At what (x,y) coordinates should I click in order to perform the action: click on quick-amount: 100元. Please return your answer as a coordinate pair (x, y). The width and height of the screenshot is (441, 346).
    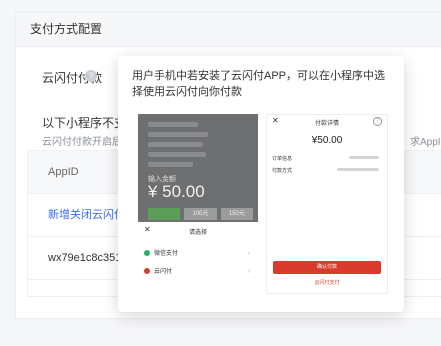
    Looking at the image, I should click on (200, 214).